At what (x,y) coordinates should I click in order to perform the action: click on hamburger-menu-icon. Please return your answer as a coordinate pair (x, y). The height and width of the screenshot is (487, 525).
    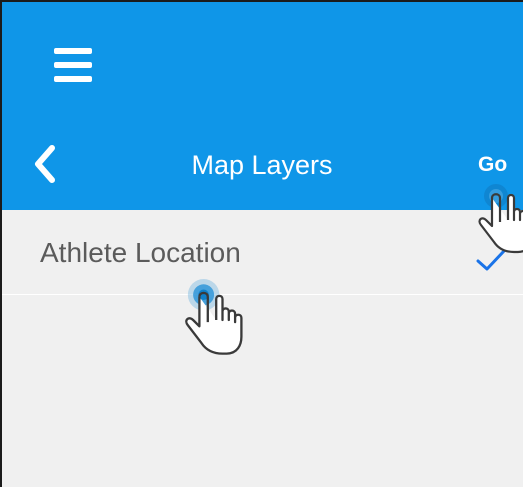
    Looking at the image, I should click on (73, 65).